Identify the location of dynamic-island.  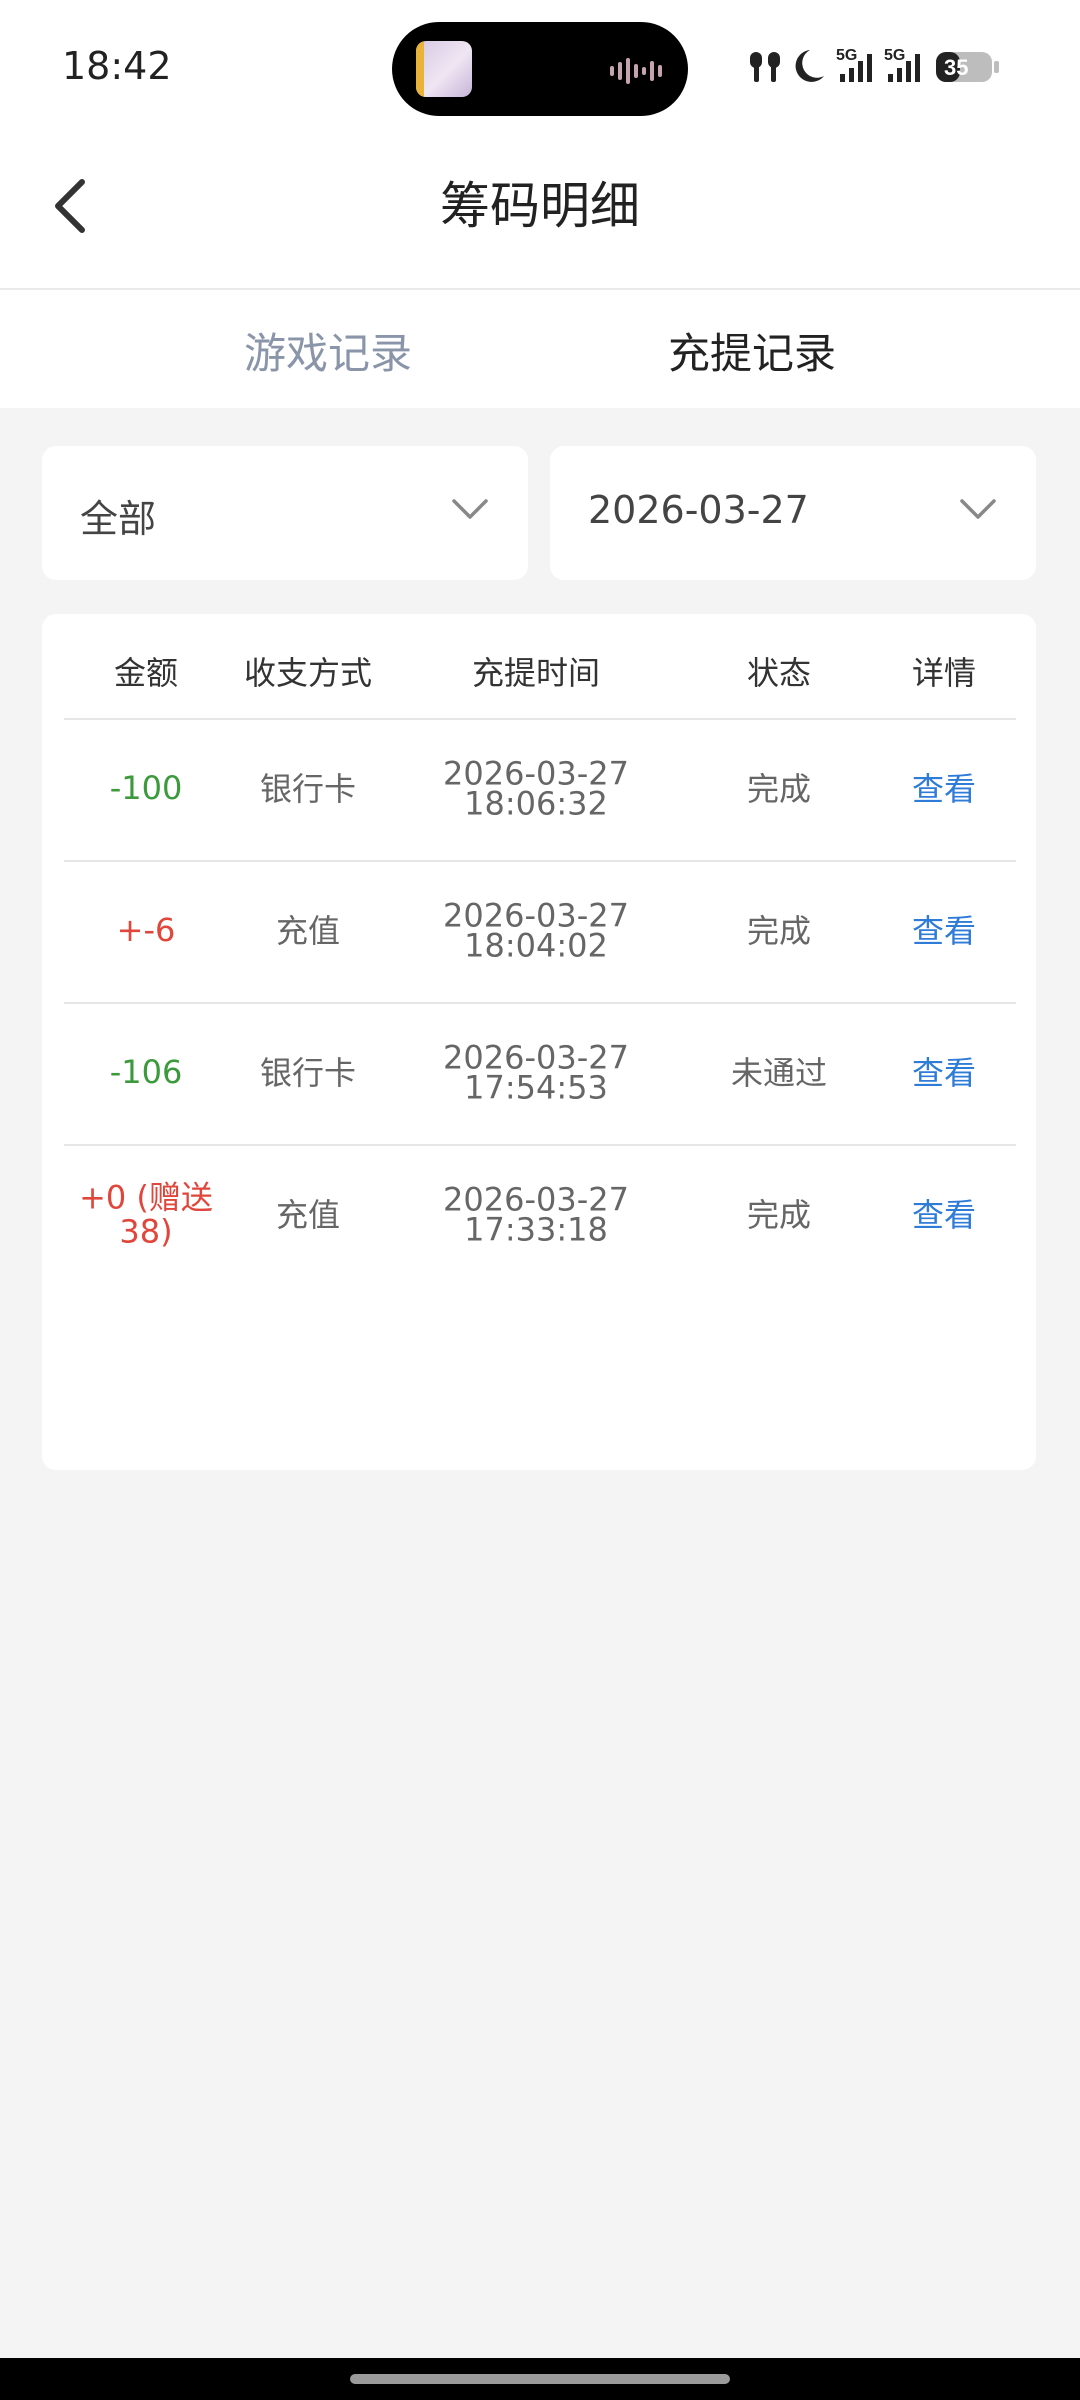
(540, 69).